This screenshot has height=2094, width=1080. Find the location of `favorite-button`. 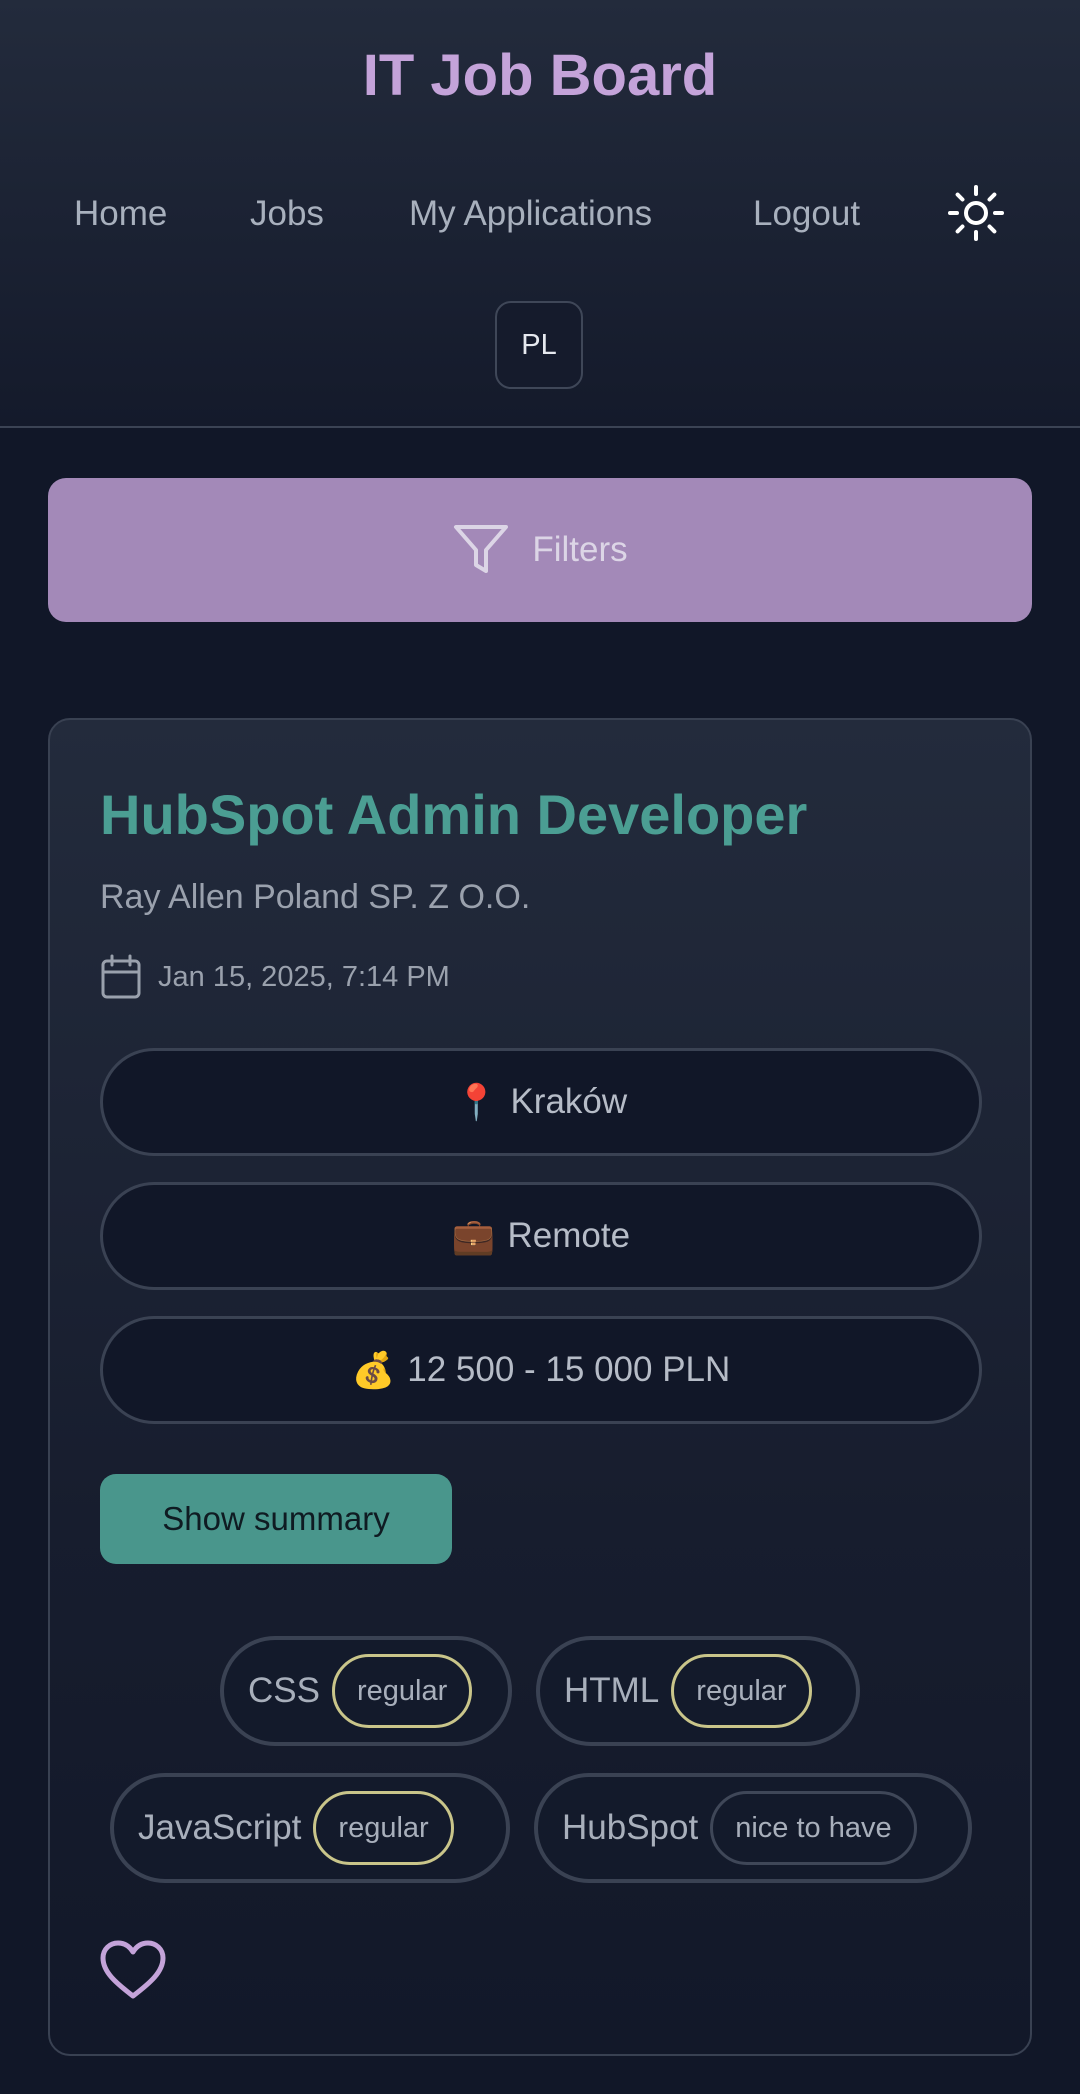

favorite-button is located at coordinates (133, 1970).